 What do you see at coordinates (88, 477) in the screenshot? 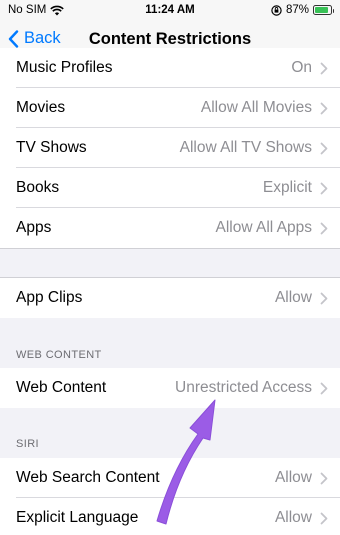
I see `row-label: Web Search Content` at bounding box center [88, 477].